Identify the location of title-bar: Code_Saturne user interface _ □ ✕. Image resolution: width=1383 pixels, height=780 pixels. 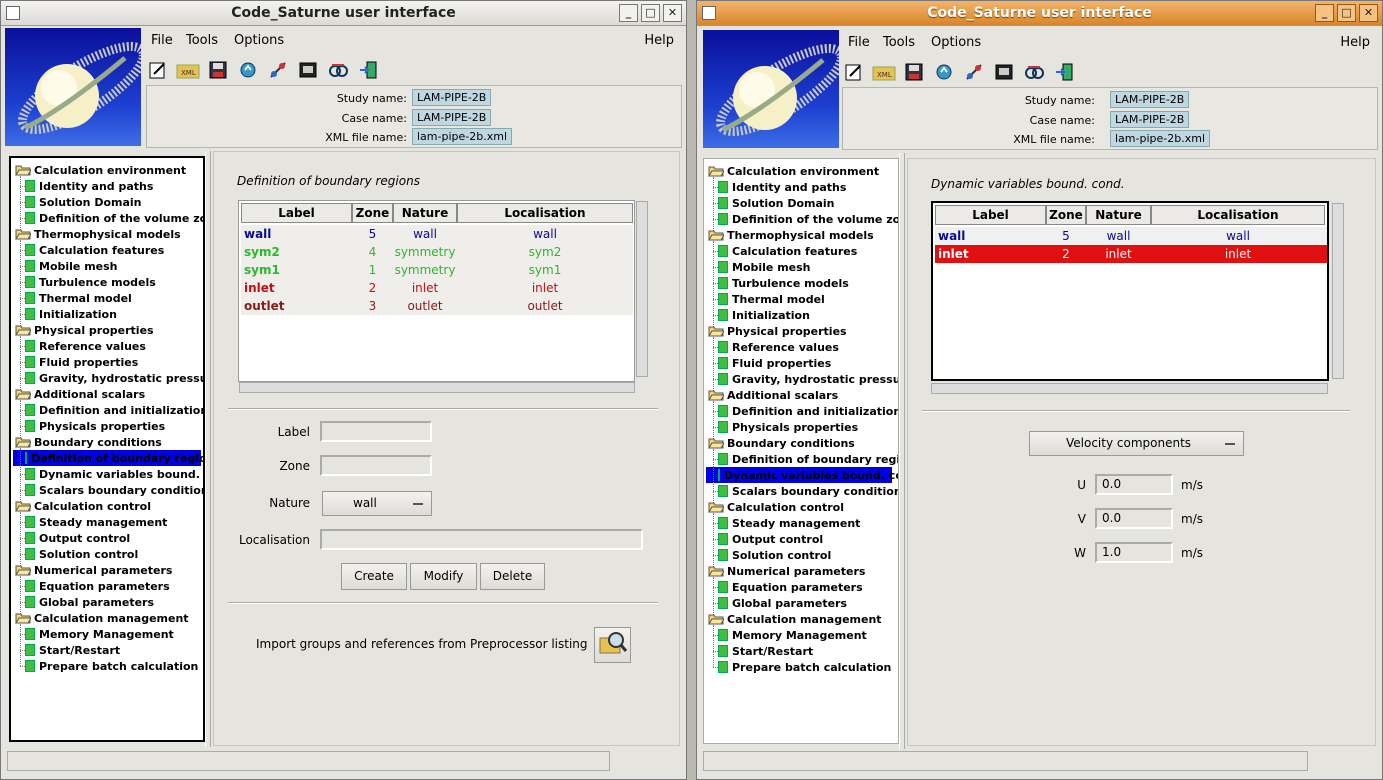
(1039, 13).